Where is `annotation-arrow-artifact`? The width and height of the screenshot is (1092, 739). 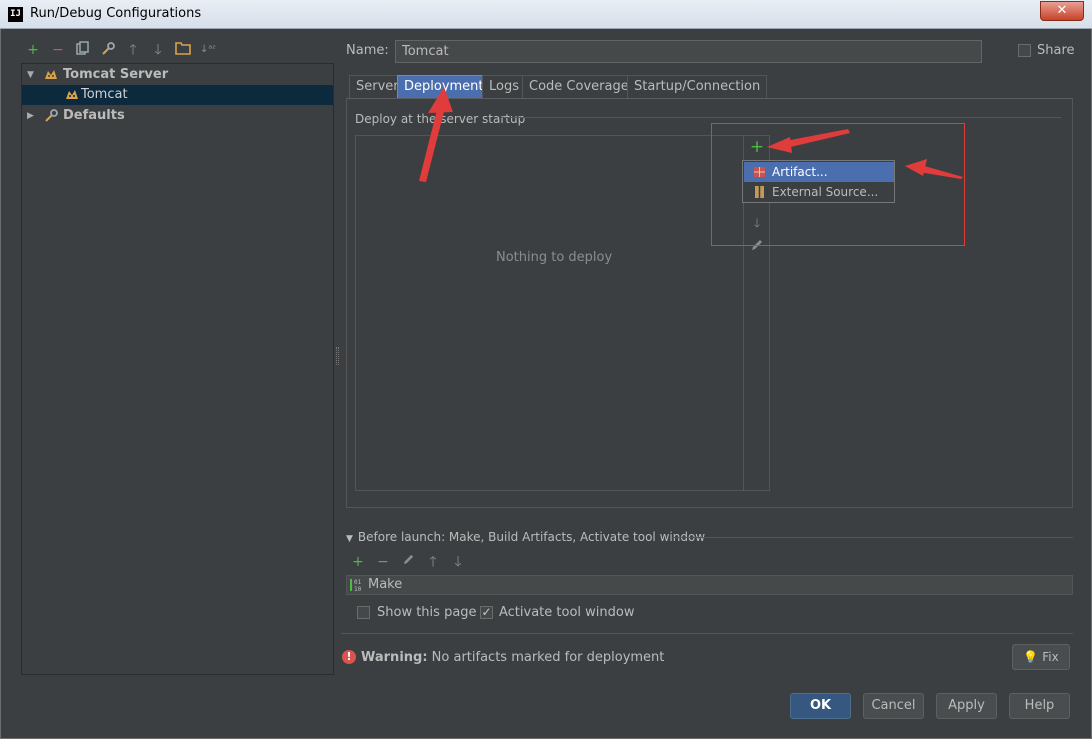 annotation-arrow-artifact is located at coordinates (941, 172).